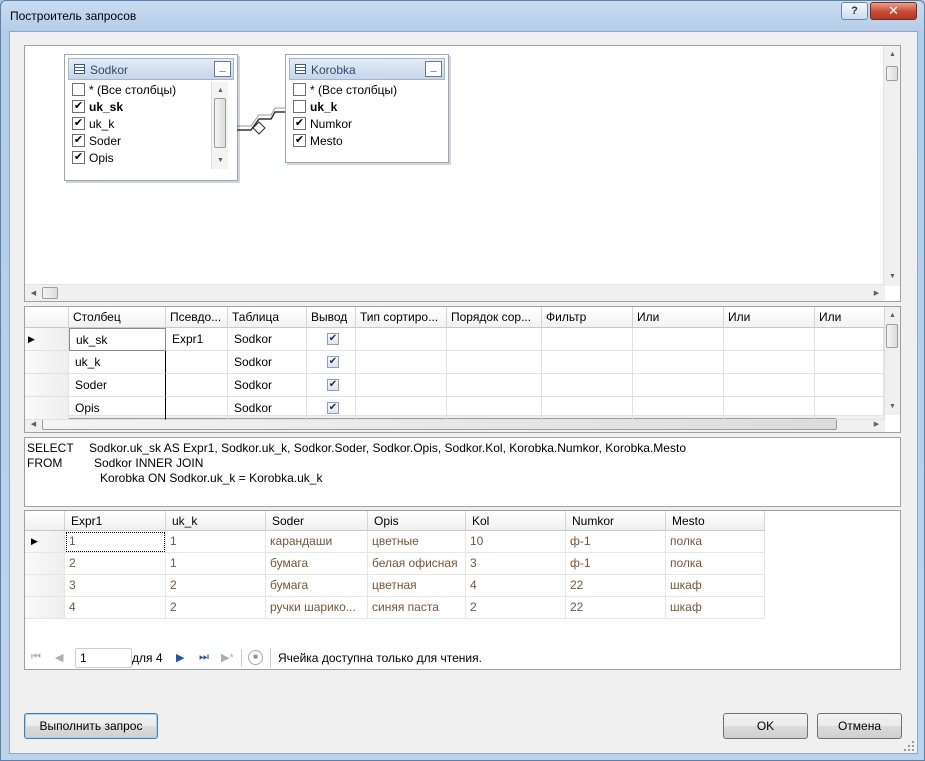 This screenshot has width=925, height=761. Describe the element at coordinates (417, 564) in the screenshot. I see `result-cell: белая офисная` at that location.